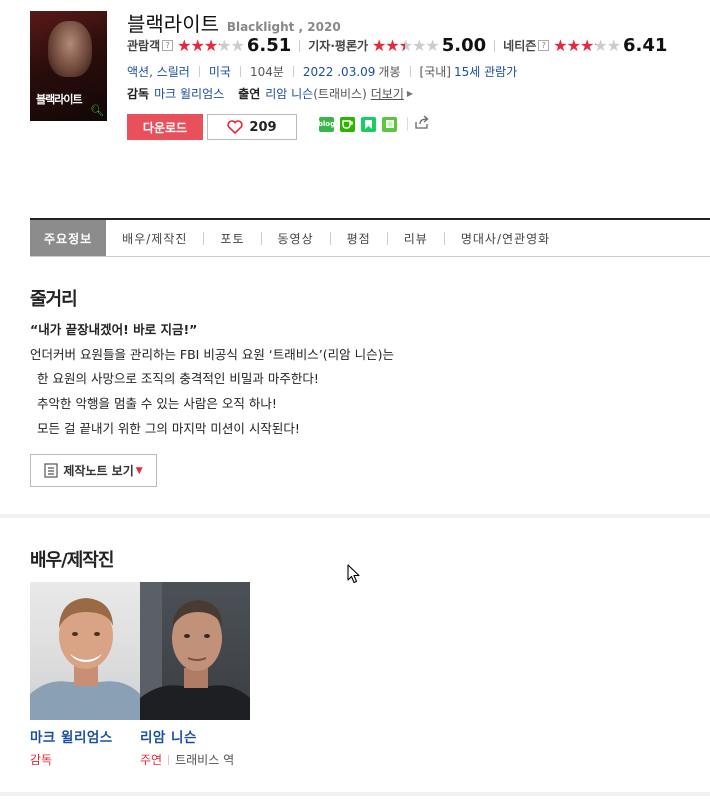 Image resolution: width=710 pixels, height=805 pixels. I want to click on poster-title-text: 블랙라이트, so click(59, 99).